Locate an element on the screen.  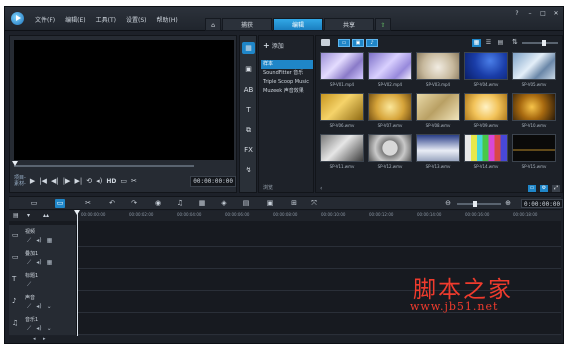
end-icon: ▶| is located at coordinates (78, 181).